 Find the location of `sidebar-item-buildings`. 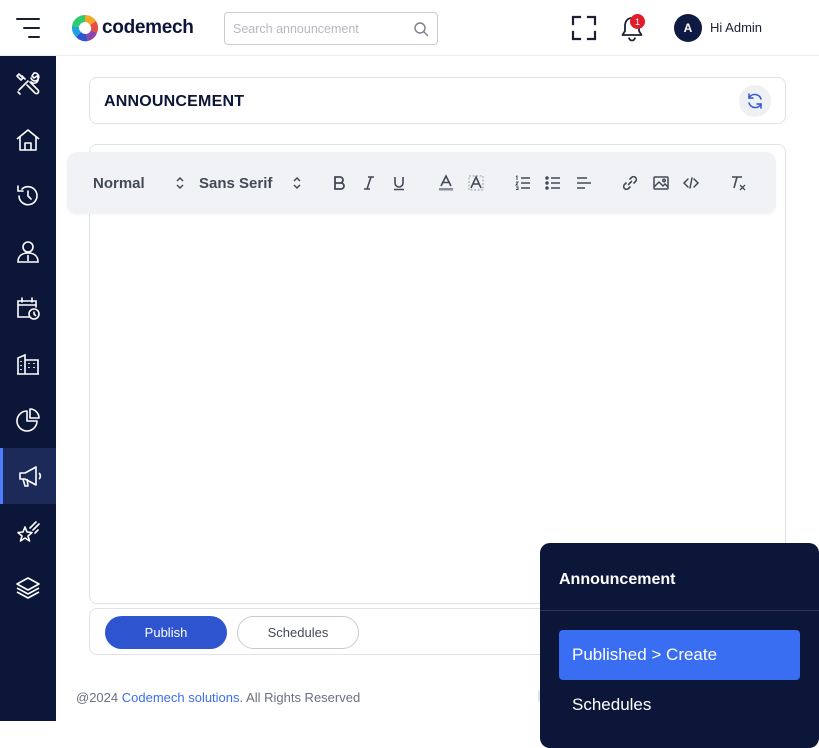

sidebar-item-buildings is located at coordinates (28, 364).